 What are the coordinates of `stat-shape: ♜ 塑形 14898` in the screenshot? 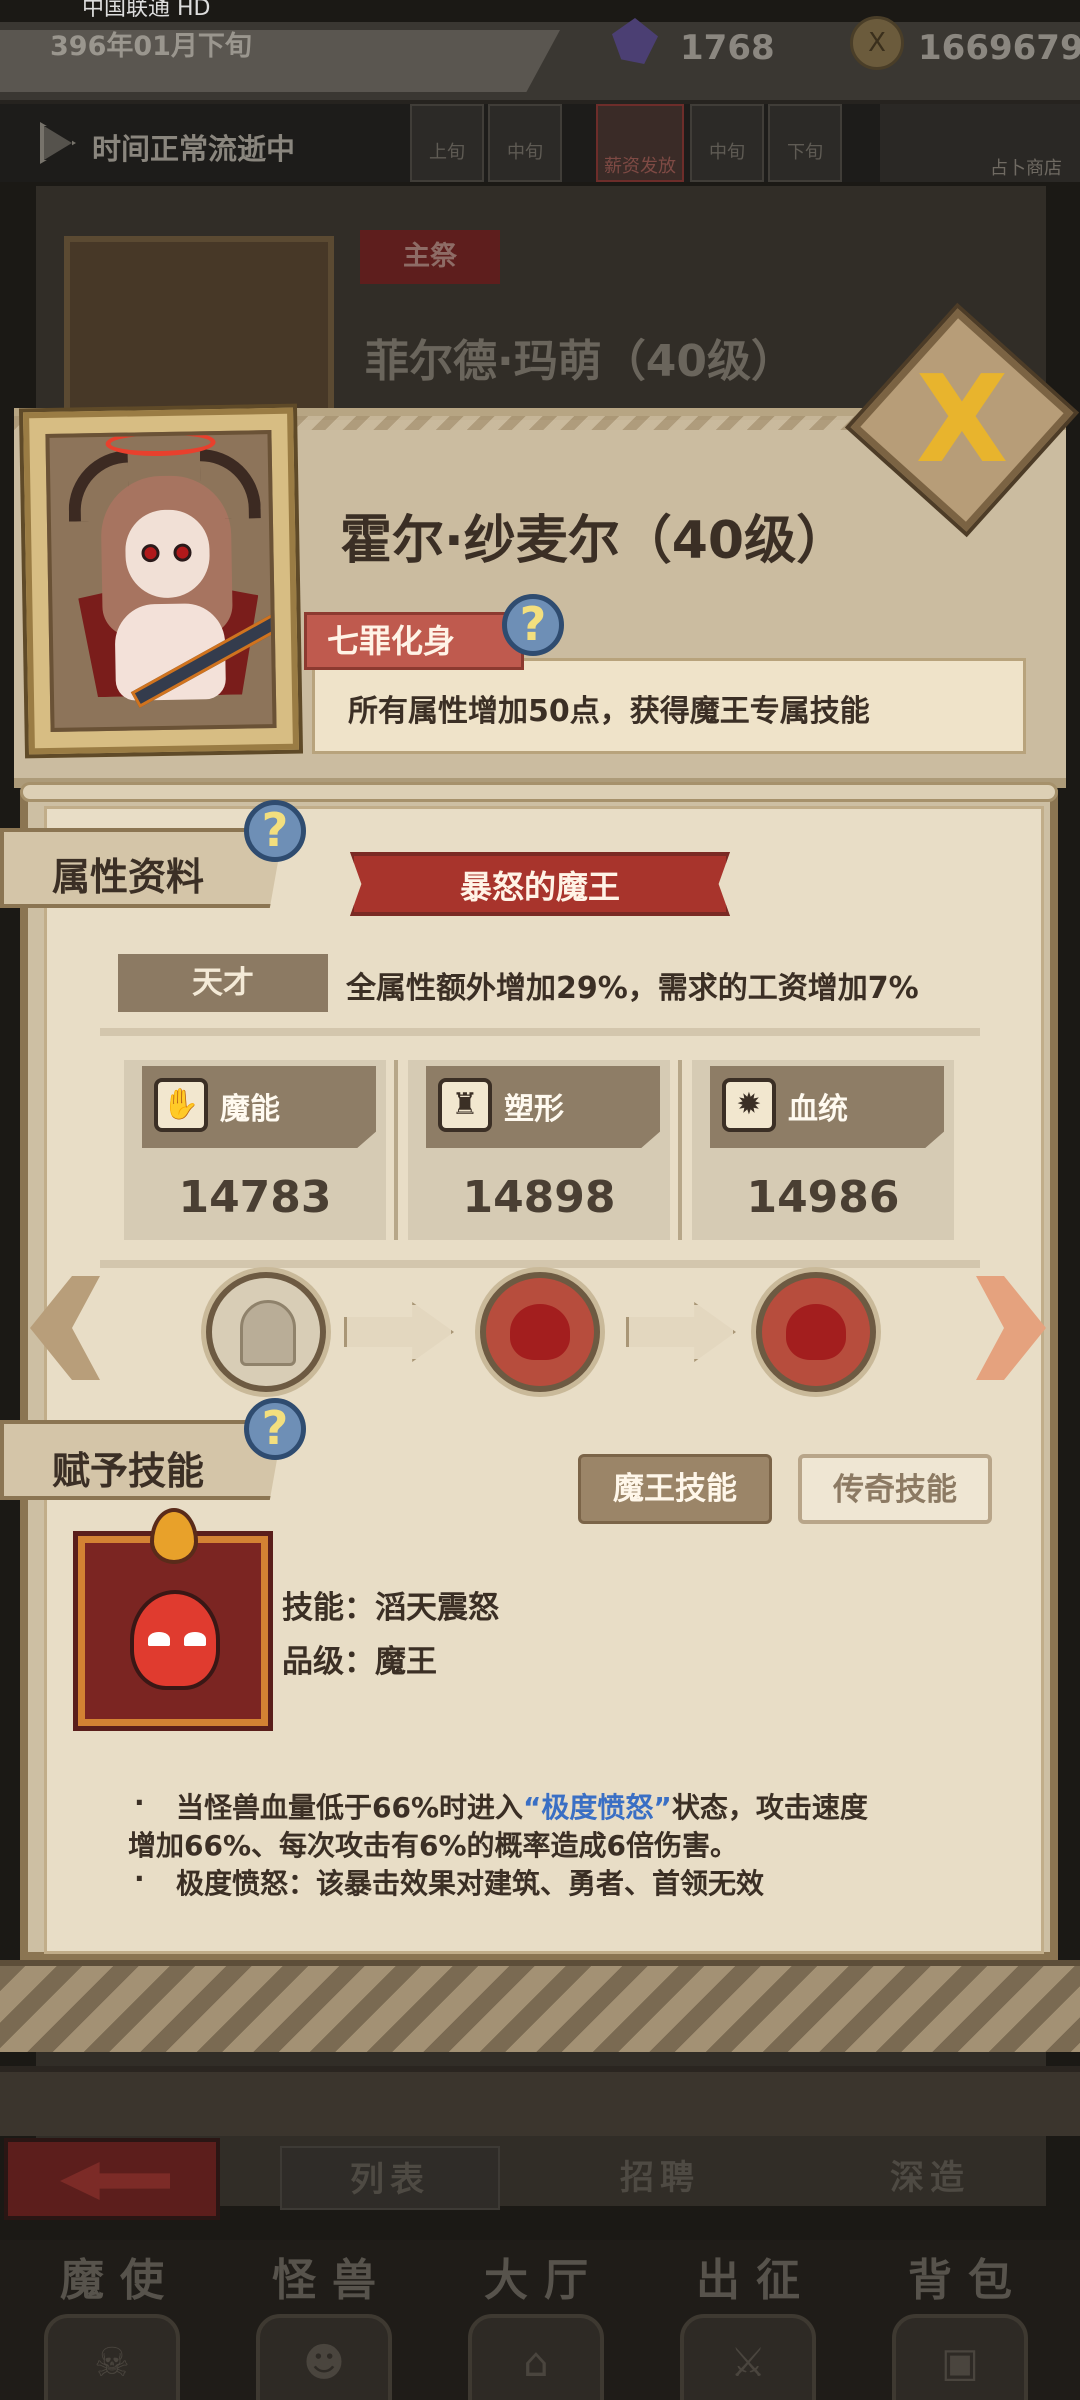 It's located at (539, 1150).